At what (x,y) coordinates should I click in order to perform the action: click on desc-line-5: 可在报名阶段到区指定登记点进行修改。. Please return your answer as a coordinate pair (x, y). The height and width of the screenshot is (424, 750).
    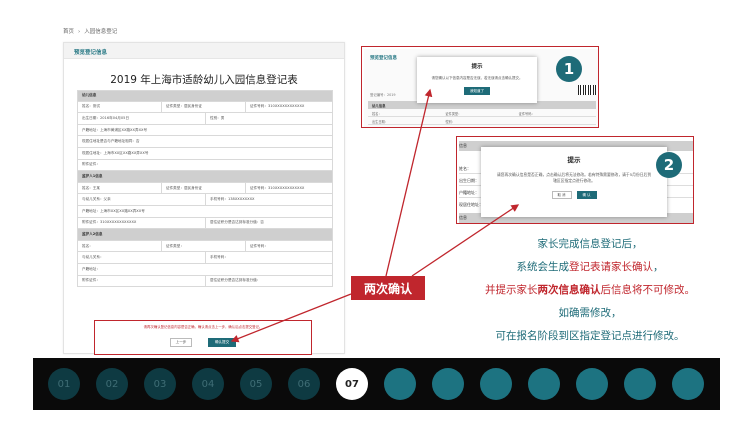
    Looking at the image, I should click on (590, 336).